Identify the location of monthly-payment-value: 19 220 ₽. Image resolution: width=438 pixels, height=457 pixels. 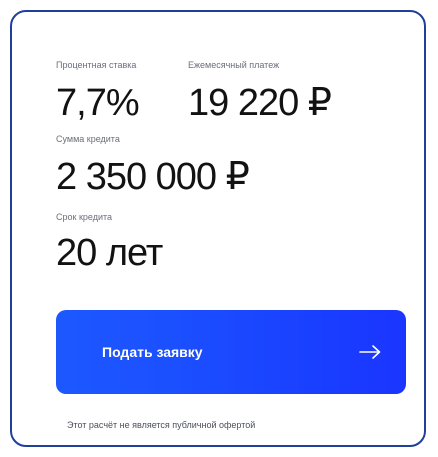
(260, 103).